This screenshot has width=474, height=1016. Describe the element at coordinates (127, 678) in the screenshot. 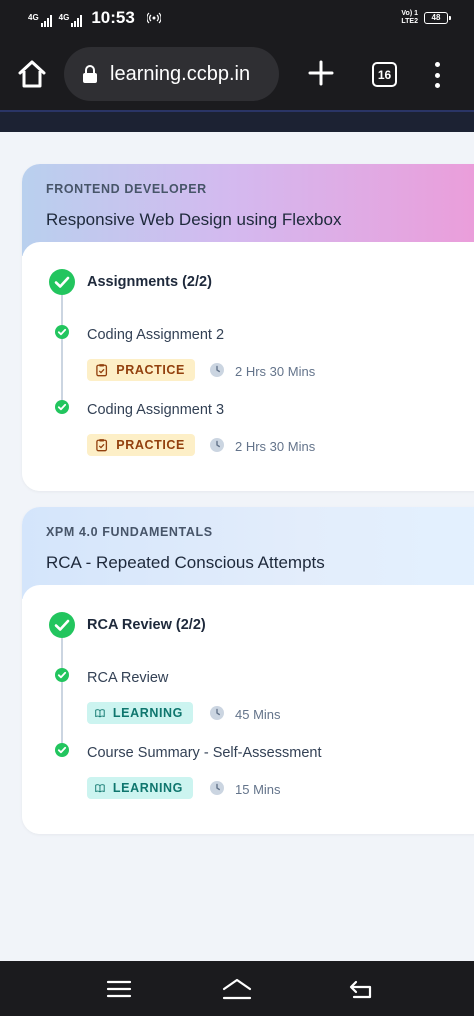

I see `list-item-title: RCA Review` at that location.